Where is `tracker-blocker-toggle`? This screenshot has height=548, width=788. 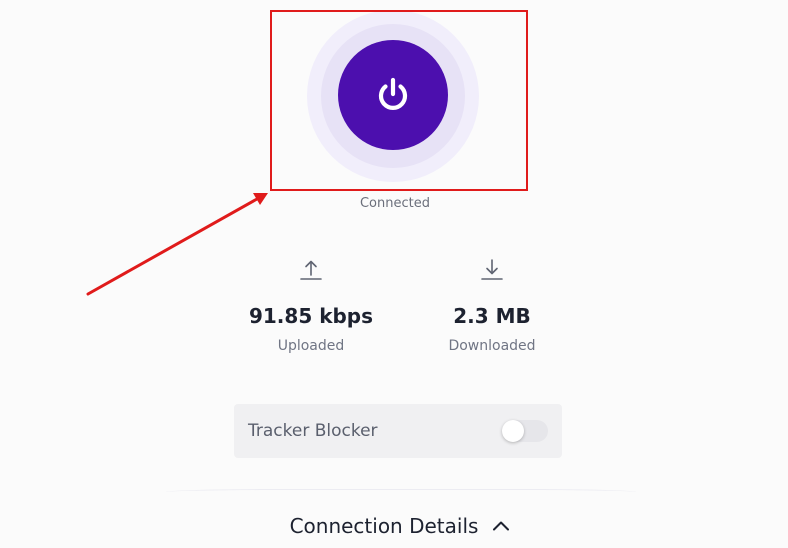 tracker-blocker-toggle is located at coordinates (525, 431).